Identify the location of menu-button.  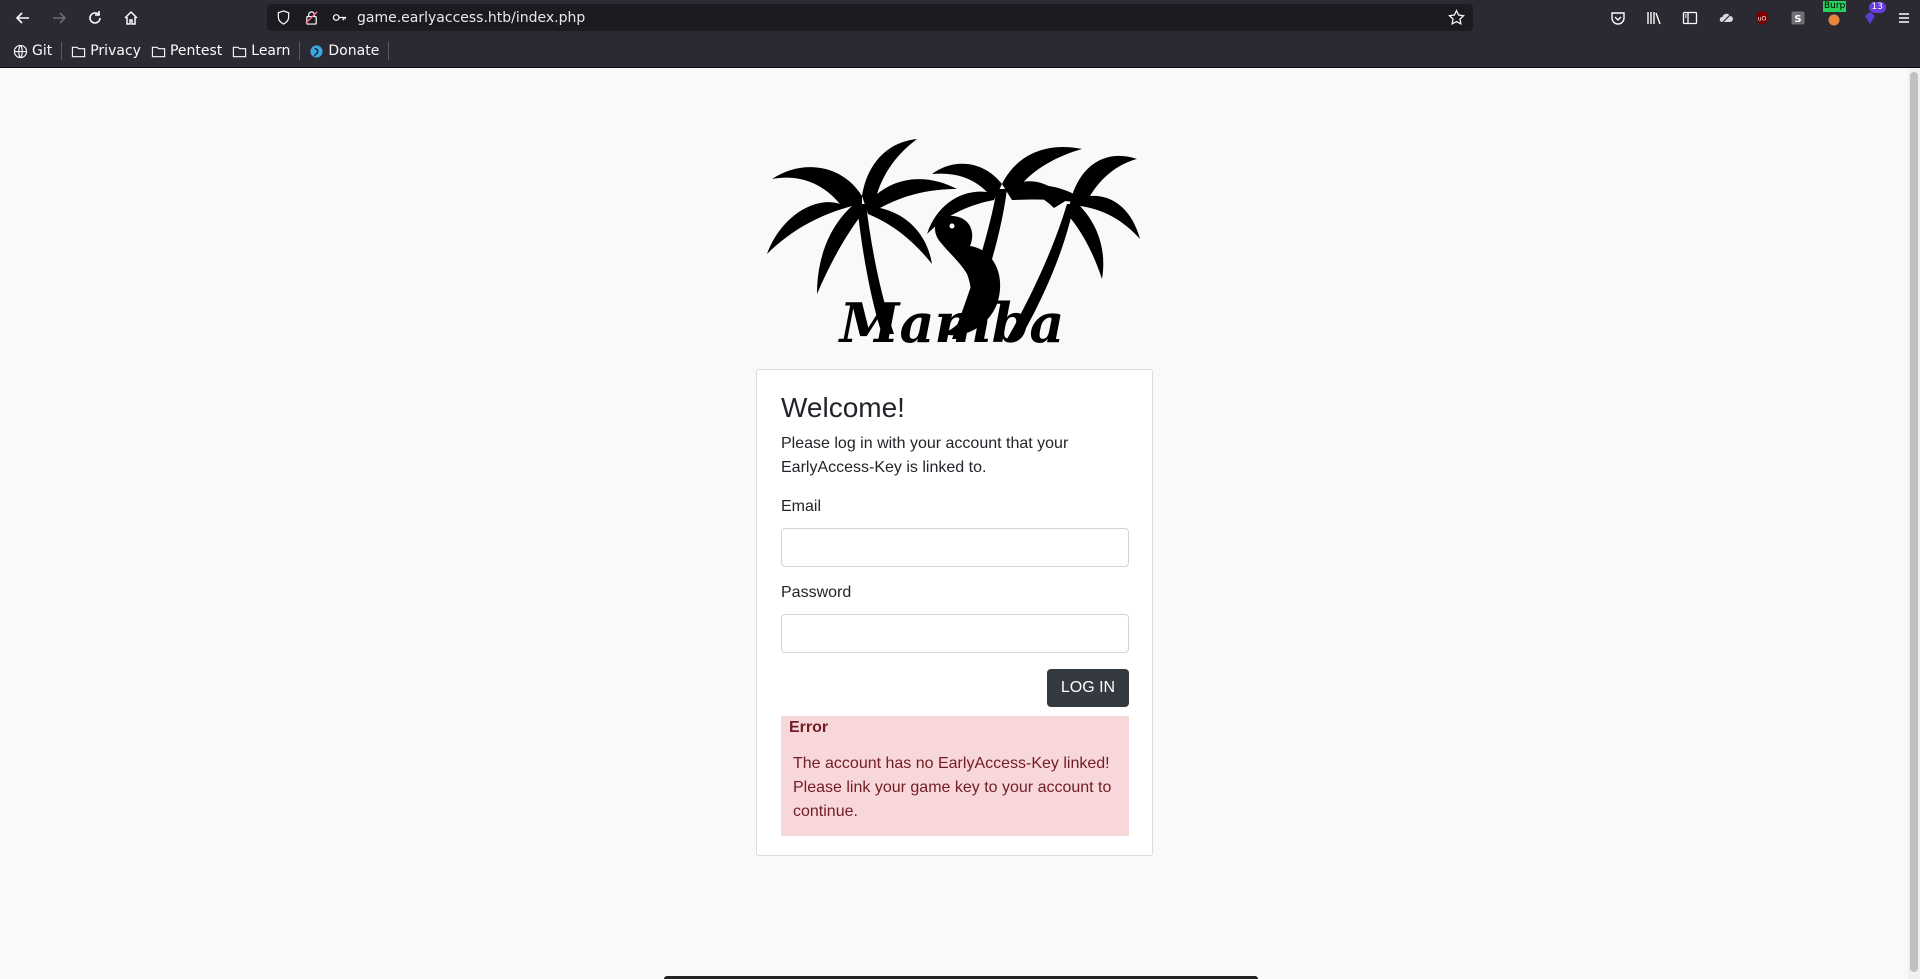
(1904, 17).